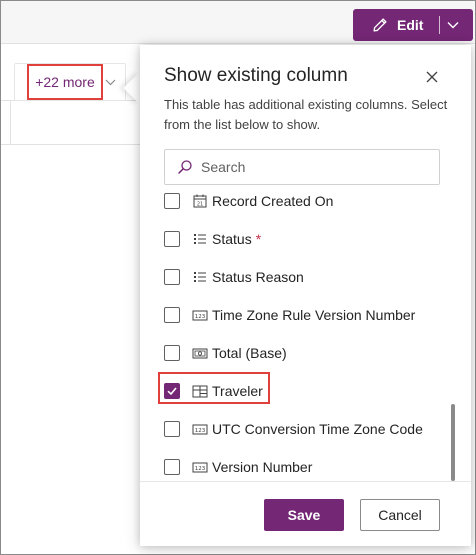 The width and height of the screenshot is (476, 555). I want to click on list-scrollbar, so click(453, 442).